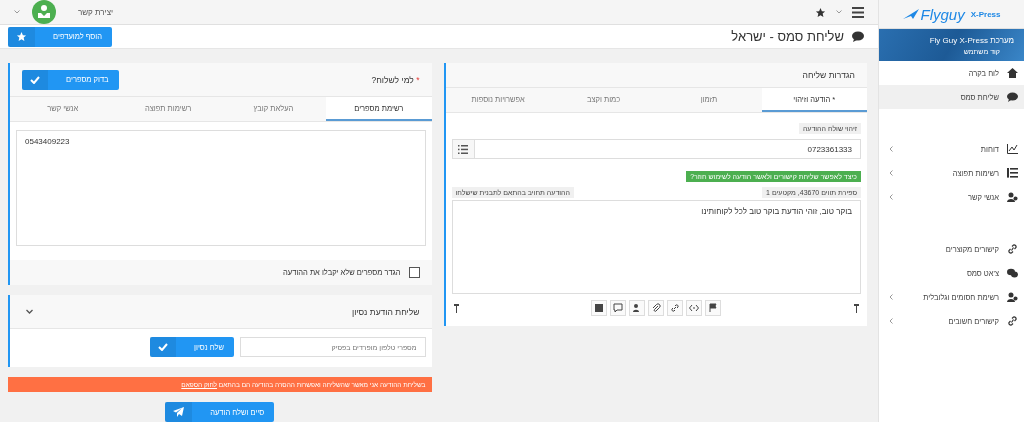 The image size is (1024, 422). Describe the element at coordinates (910, 14) in the screenshot. I see `plane-icon` at that location.